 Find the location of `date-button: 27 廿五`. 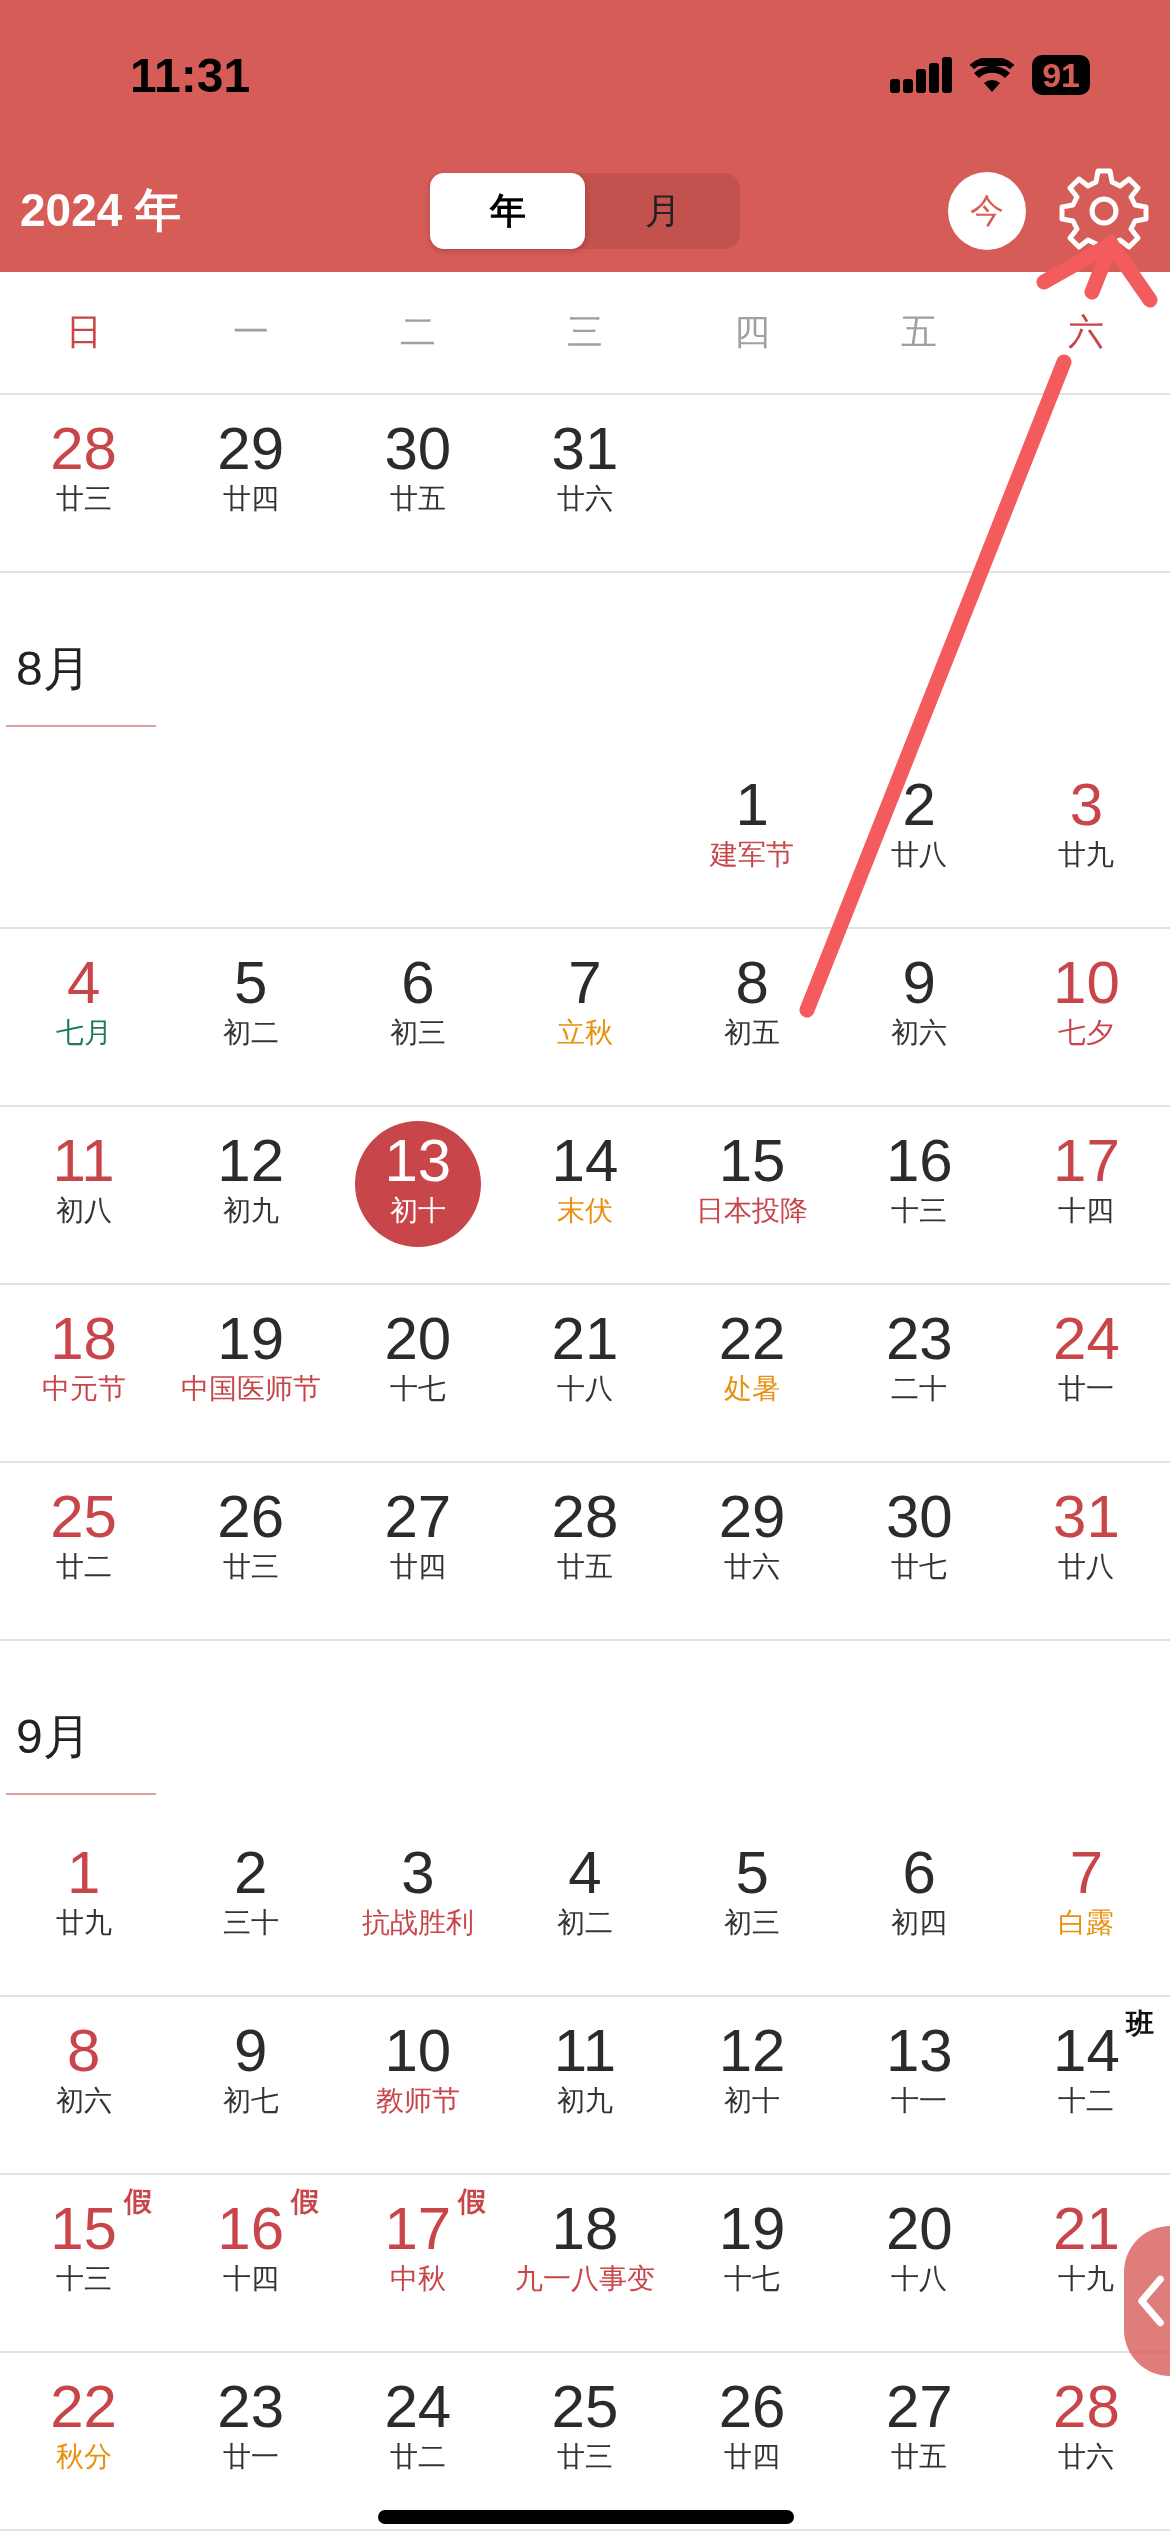

date-button: 27 廿五 is located at coordinates (919, 2430).